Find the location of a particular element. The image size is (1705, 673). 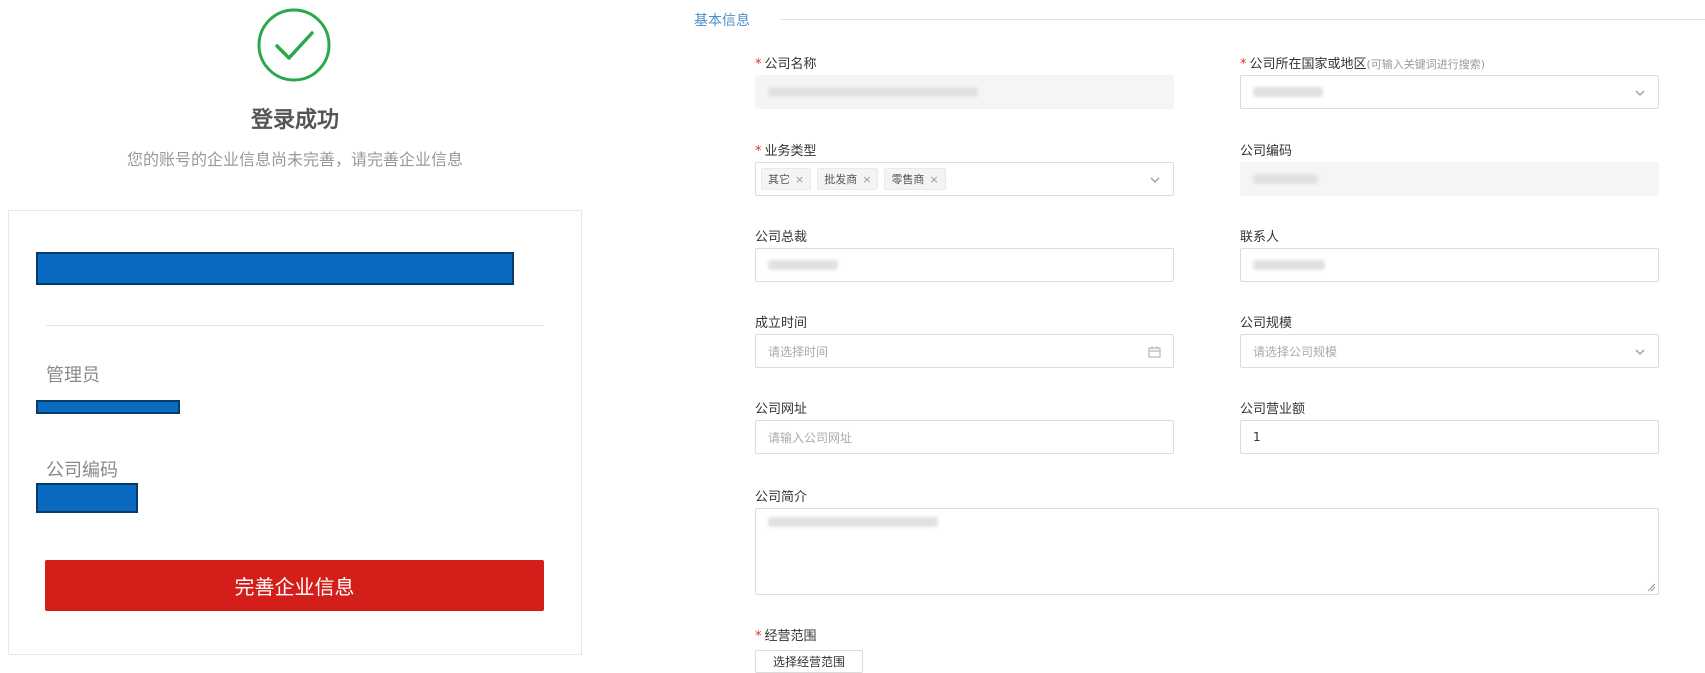

scope-label: * 经营范围 is located at coordinates (786, 636).